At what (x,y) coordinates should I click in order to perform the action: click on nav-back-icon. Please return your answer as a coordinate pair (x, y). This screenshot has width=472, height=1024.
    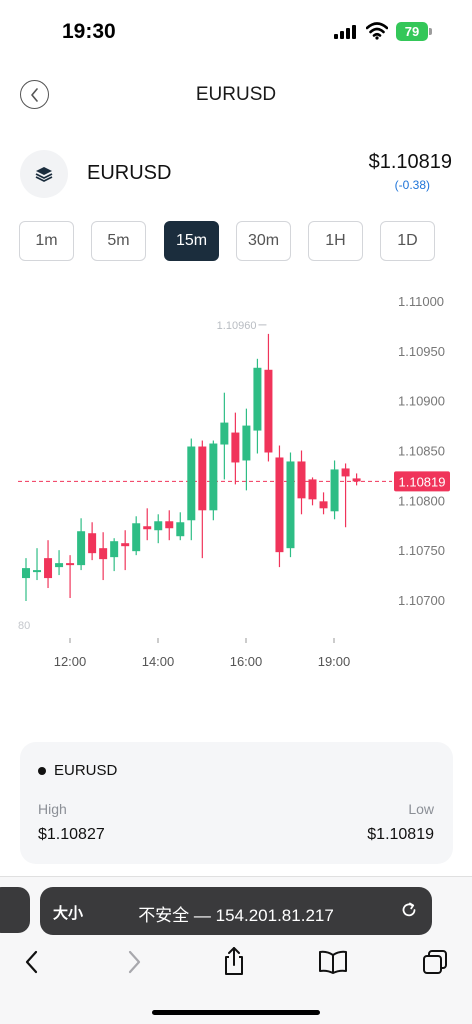
    Looking at the image, I should click on (32, 962).